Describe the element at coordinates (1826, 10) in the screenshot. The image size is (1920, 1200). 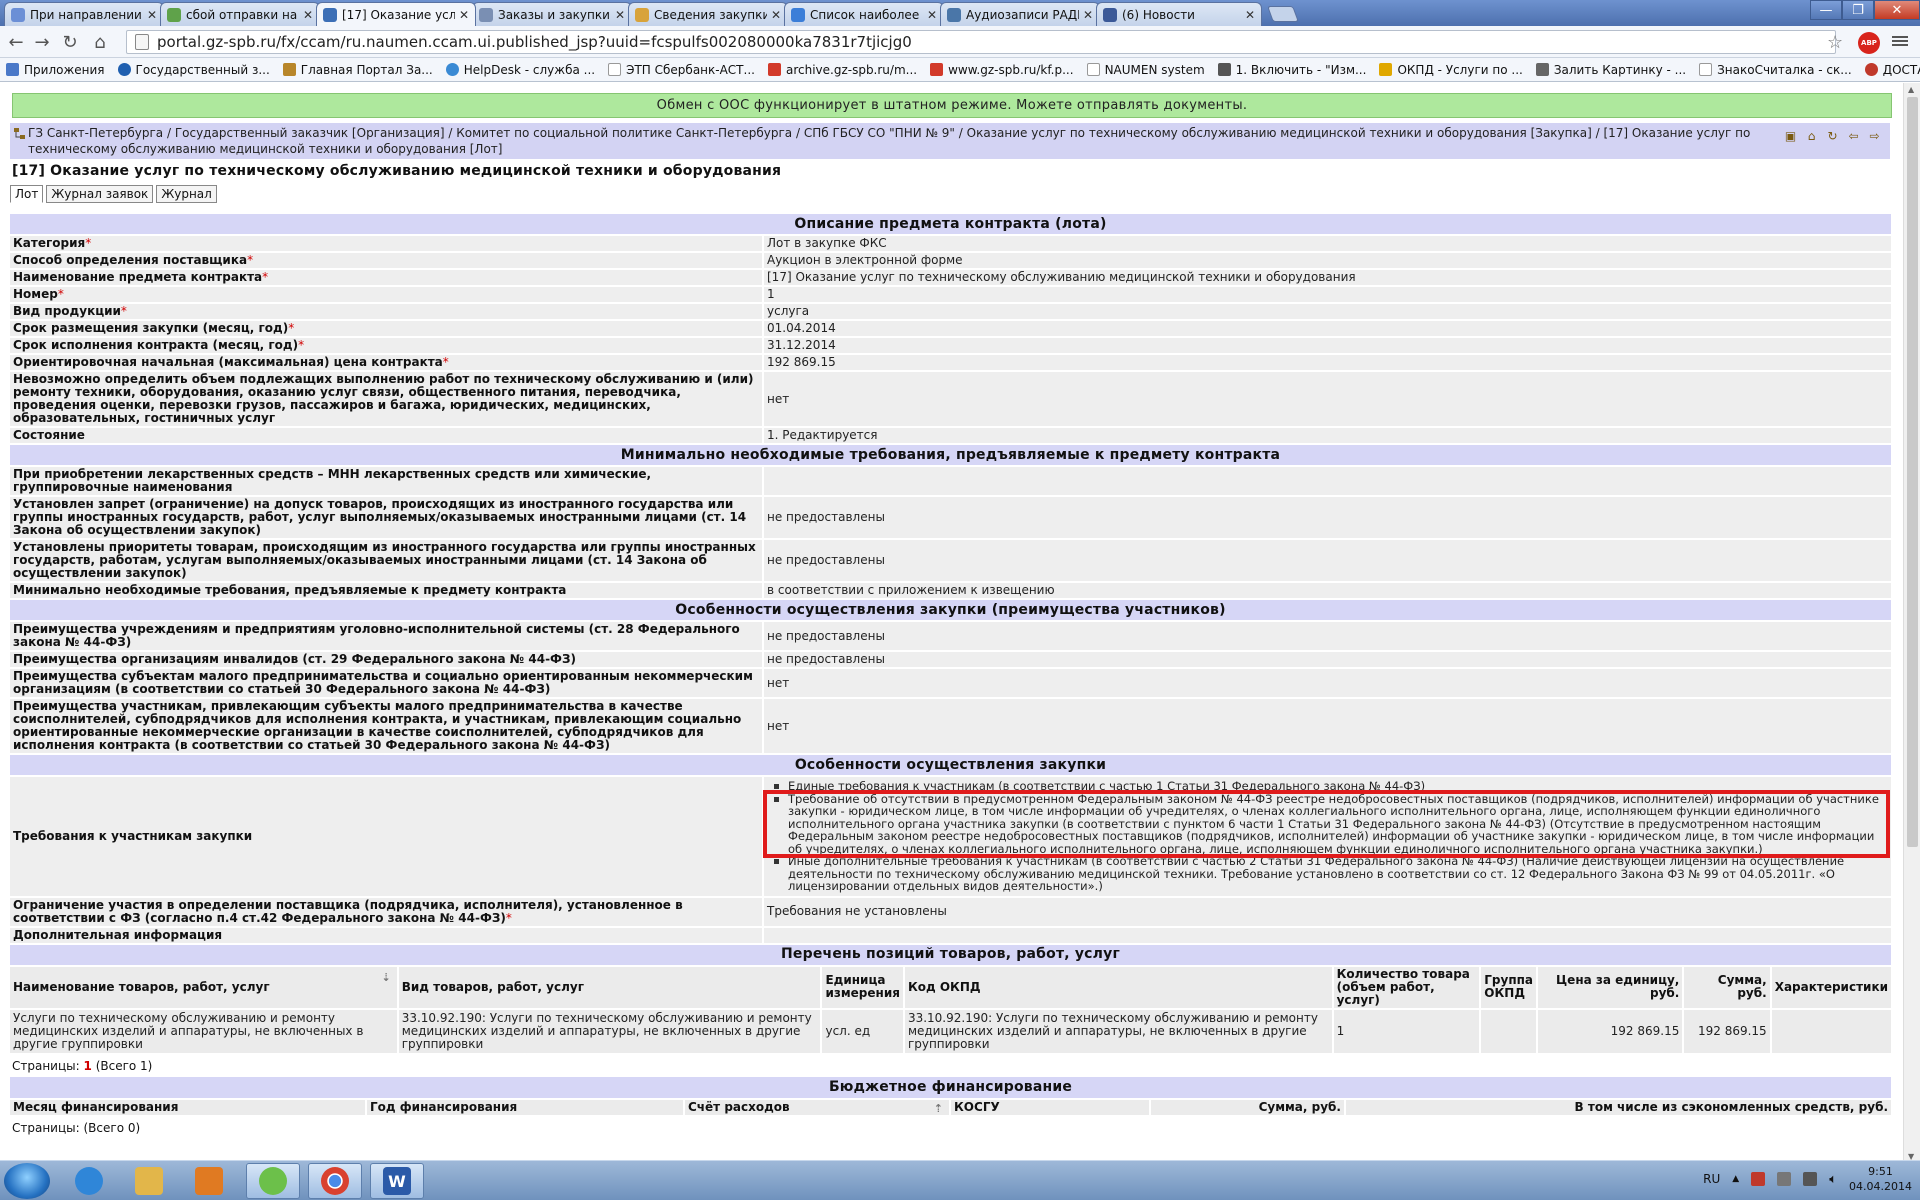
I see `minimize-icon: —` at that location.